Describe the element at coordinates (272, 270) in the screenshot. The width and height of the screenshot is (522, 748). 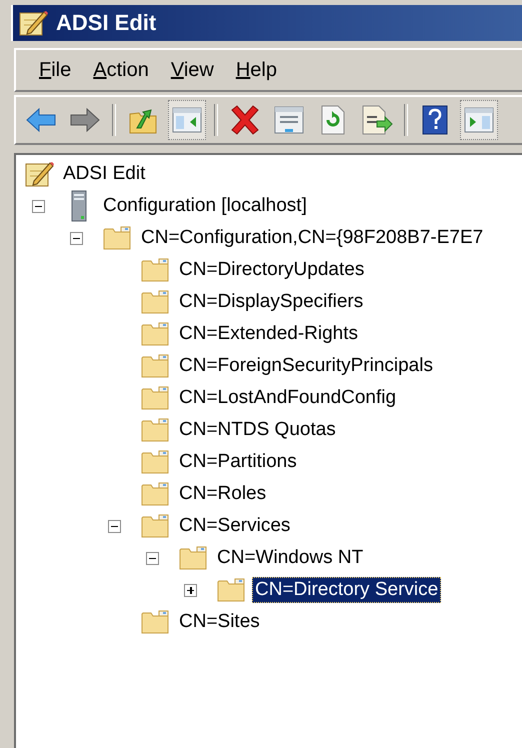
I see `tree-item: CN=DirectoryUpdates` at that location.